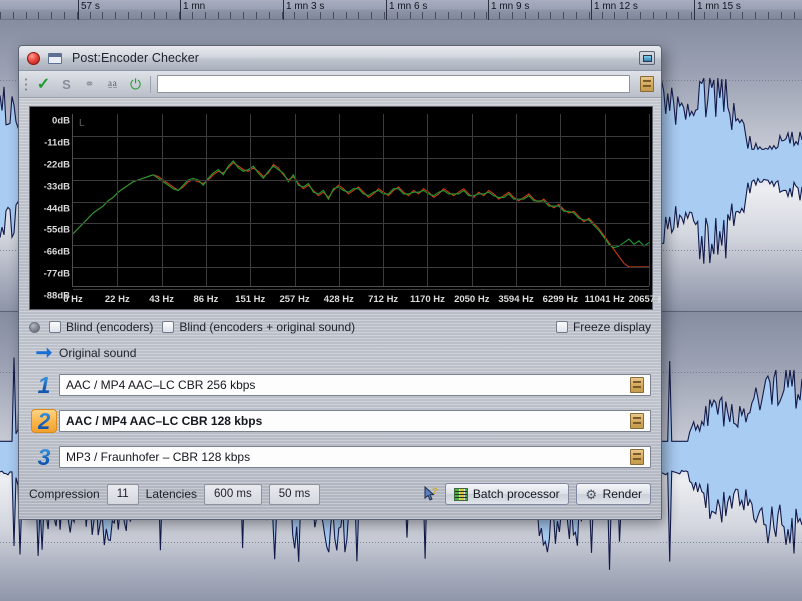  What do you see at coordinates (340, 58) in the screenshot?
I see `window-titlebar: Post:Encoder Checker` at bounding box center [340, 58].